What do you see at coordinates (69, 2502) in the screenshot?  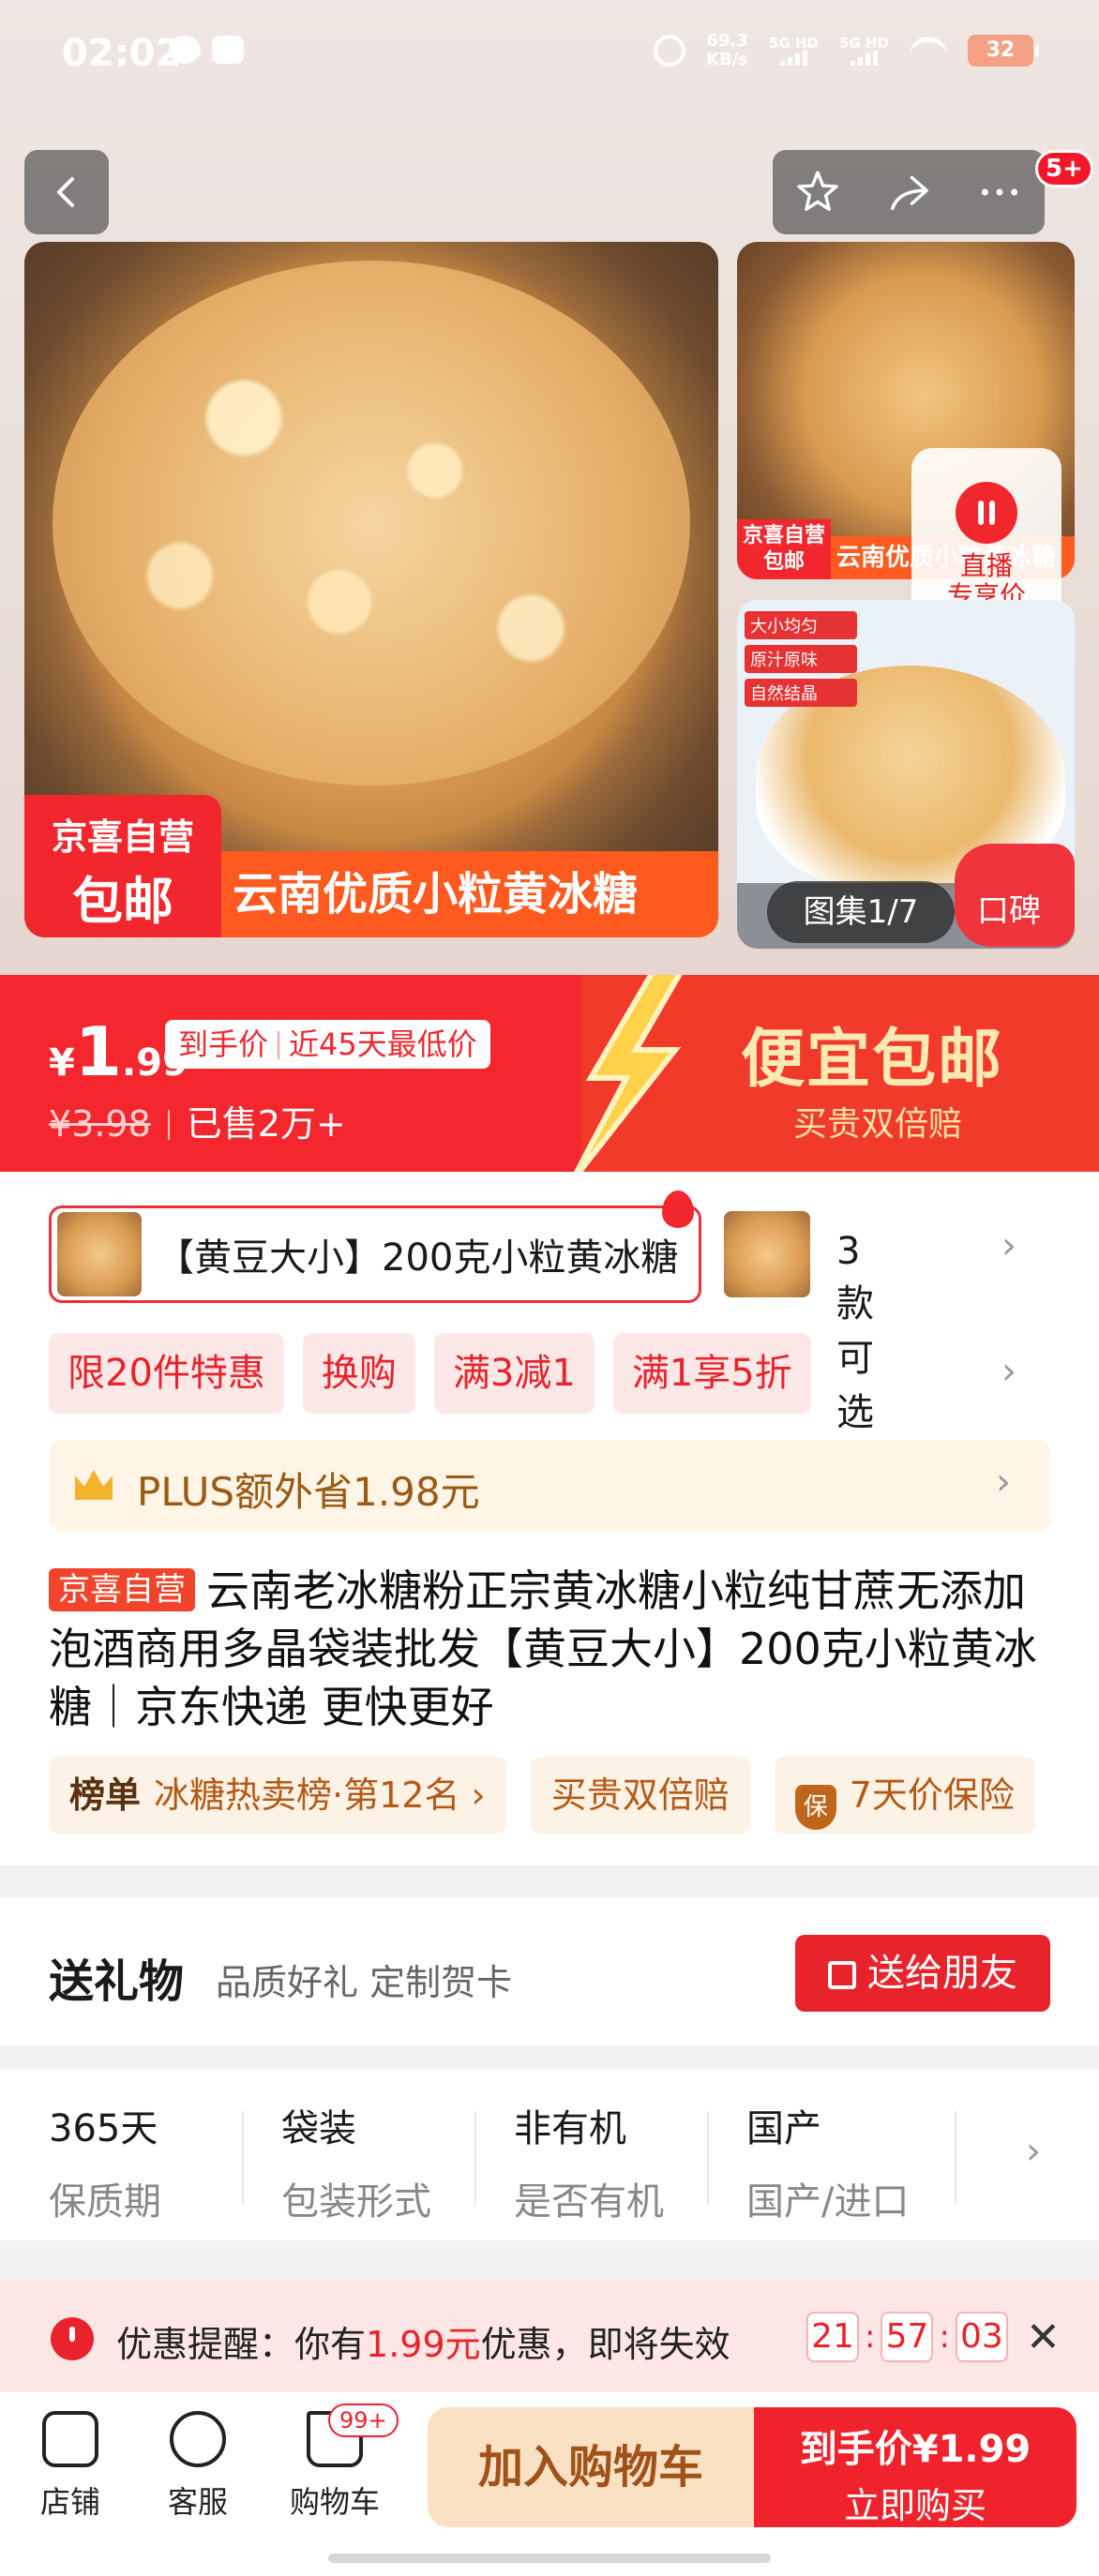 I see `store-label: 店铺` at bounding box center [69, 2502].